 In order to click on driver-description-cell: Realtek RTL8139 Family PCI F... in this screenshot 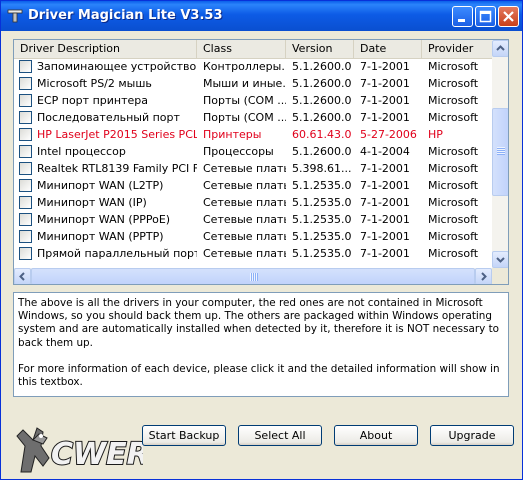, I will do `click(105, 168)`.